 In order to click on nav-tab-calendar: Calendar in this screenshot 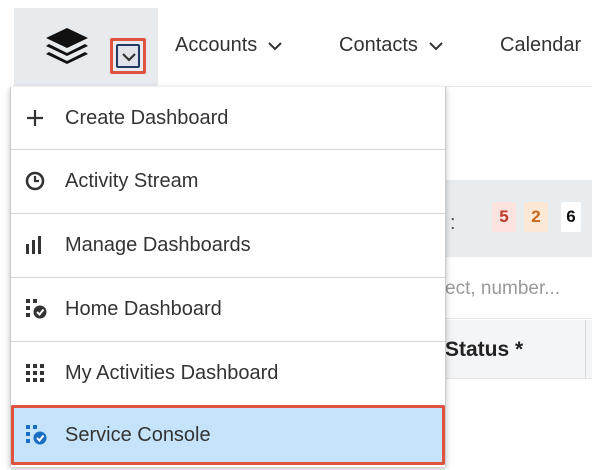, I will do `click(540, 45)`.